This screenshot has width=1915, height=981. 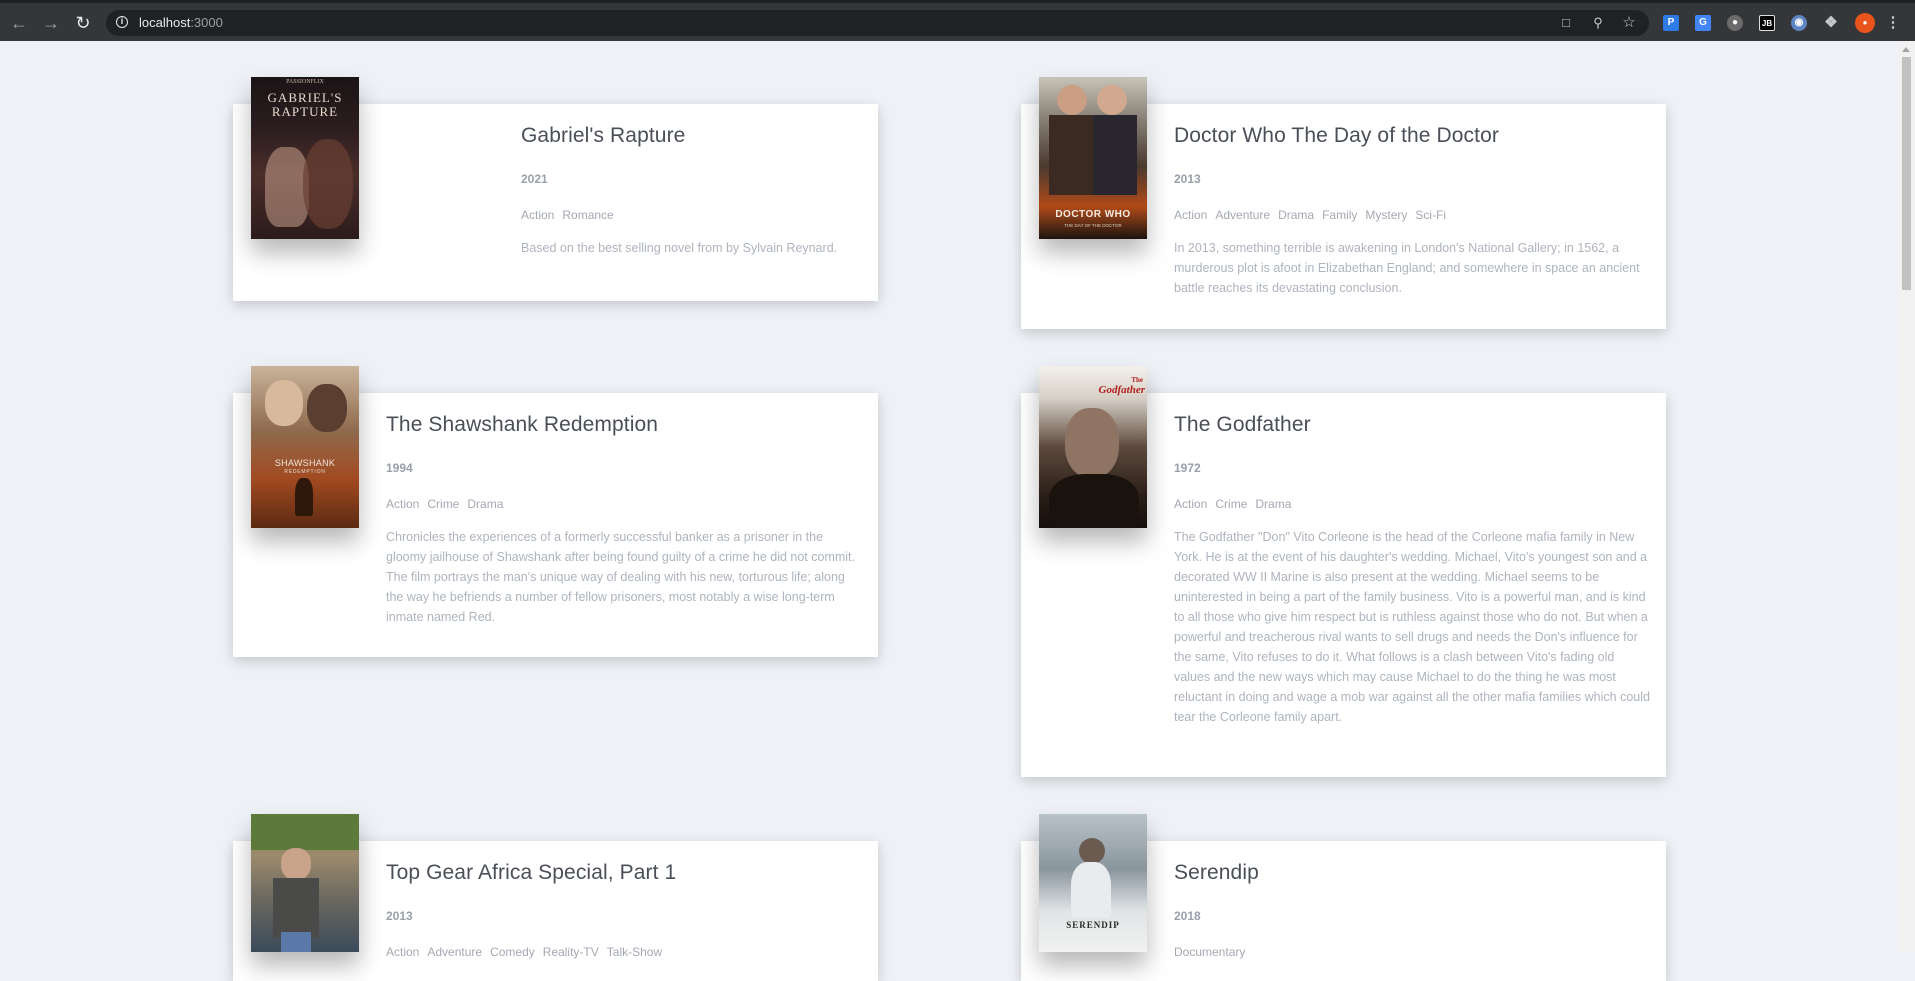 What do you see at coordinates (1216, 873) in the screenshot?
I see `movie-title: Serendip` at bounding box center [1216, 873].